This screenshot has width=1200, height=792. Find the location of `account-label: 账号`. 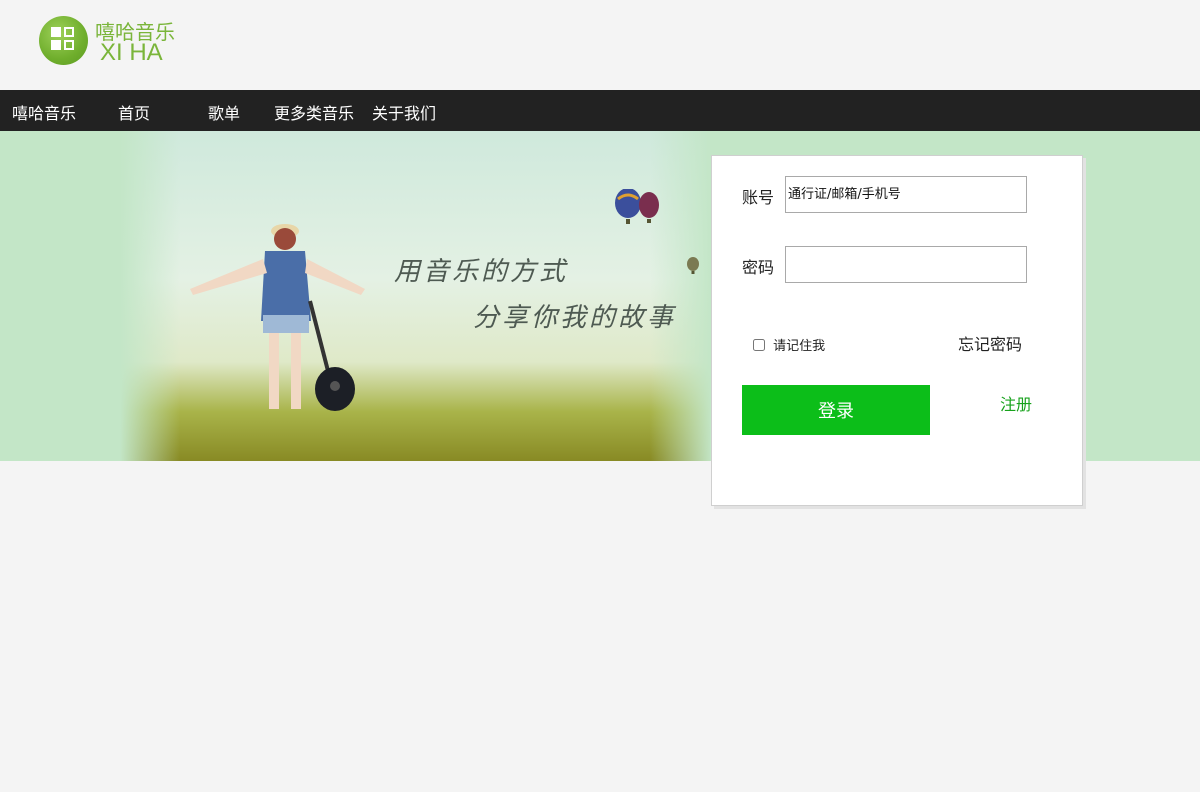

account-label: 账号 is located at coordinates (758, 197).